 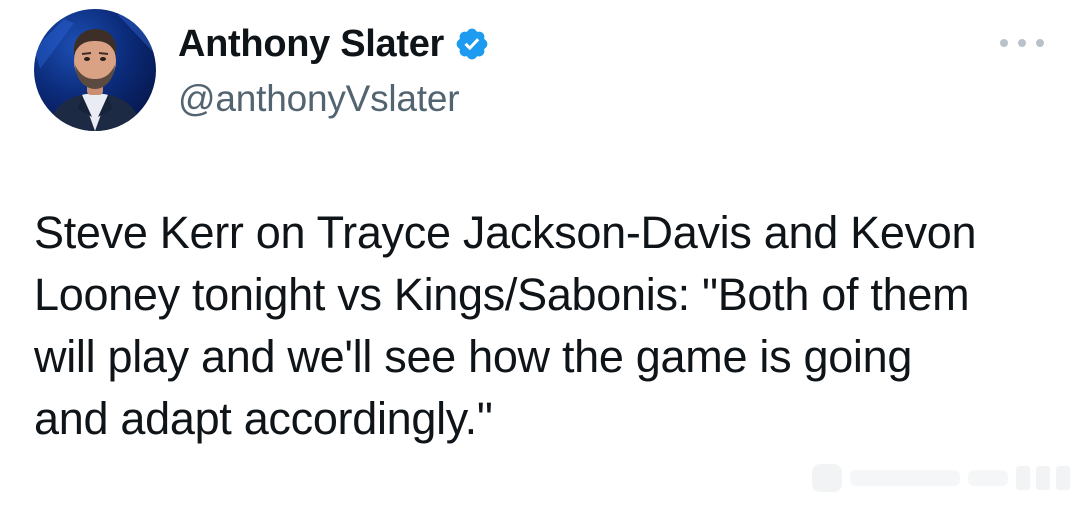 What do you see at coordinates (941, 478) in the screenshot?
I see `watermark-logo-icon` at bounding box center [941, 478].